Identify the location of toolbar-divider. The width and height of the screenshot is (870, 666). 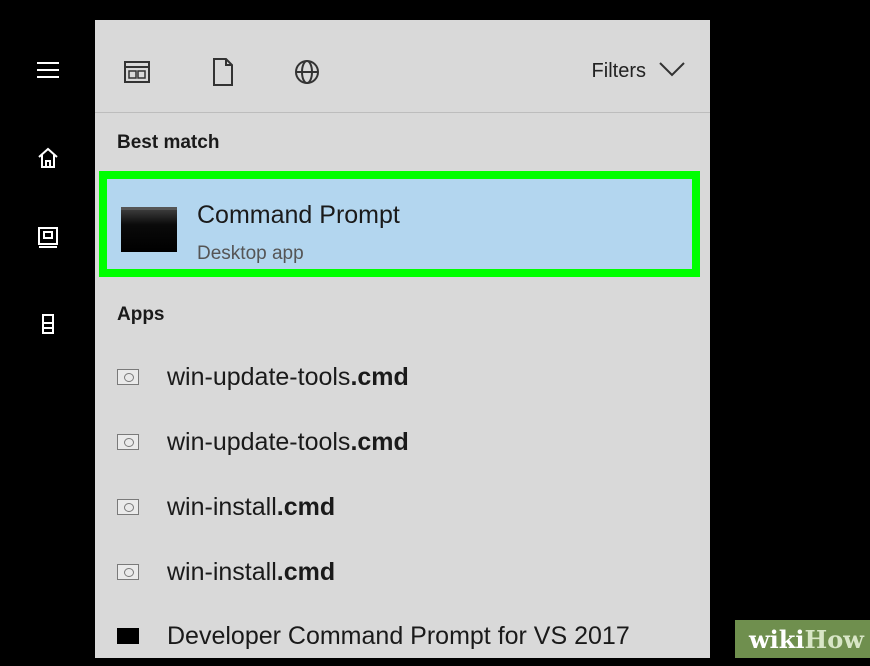
(402, 112).